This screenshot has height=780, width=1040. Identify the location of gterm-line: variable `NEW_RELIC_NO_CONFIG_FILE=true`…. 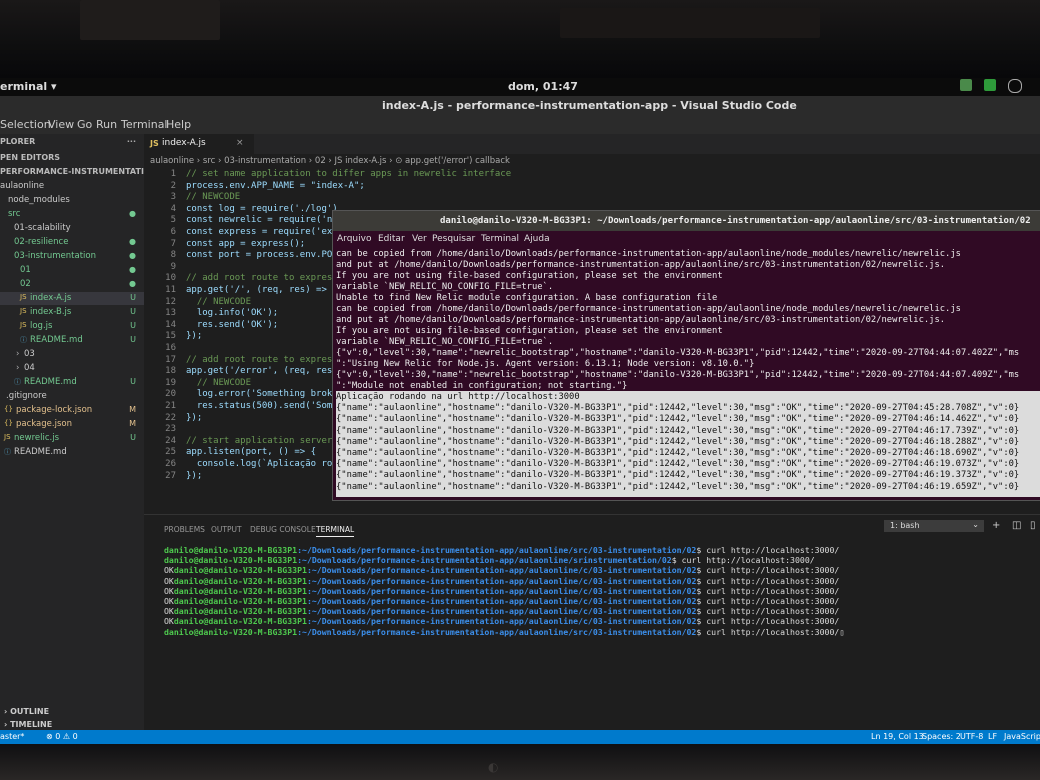
(445, 342).